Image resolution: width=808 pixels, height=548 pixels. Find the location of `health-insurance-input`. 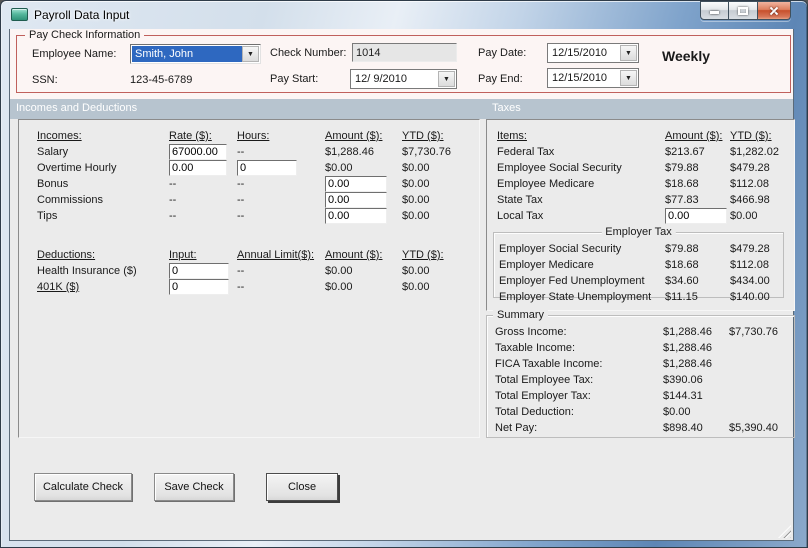

health-insurance-input is located at coordinates (199, 271).